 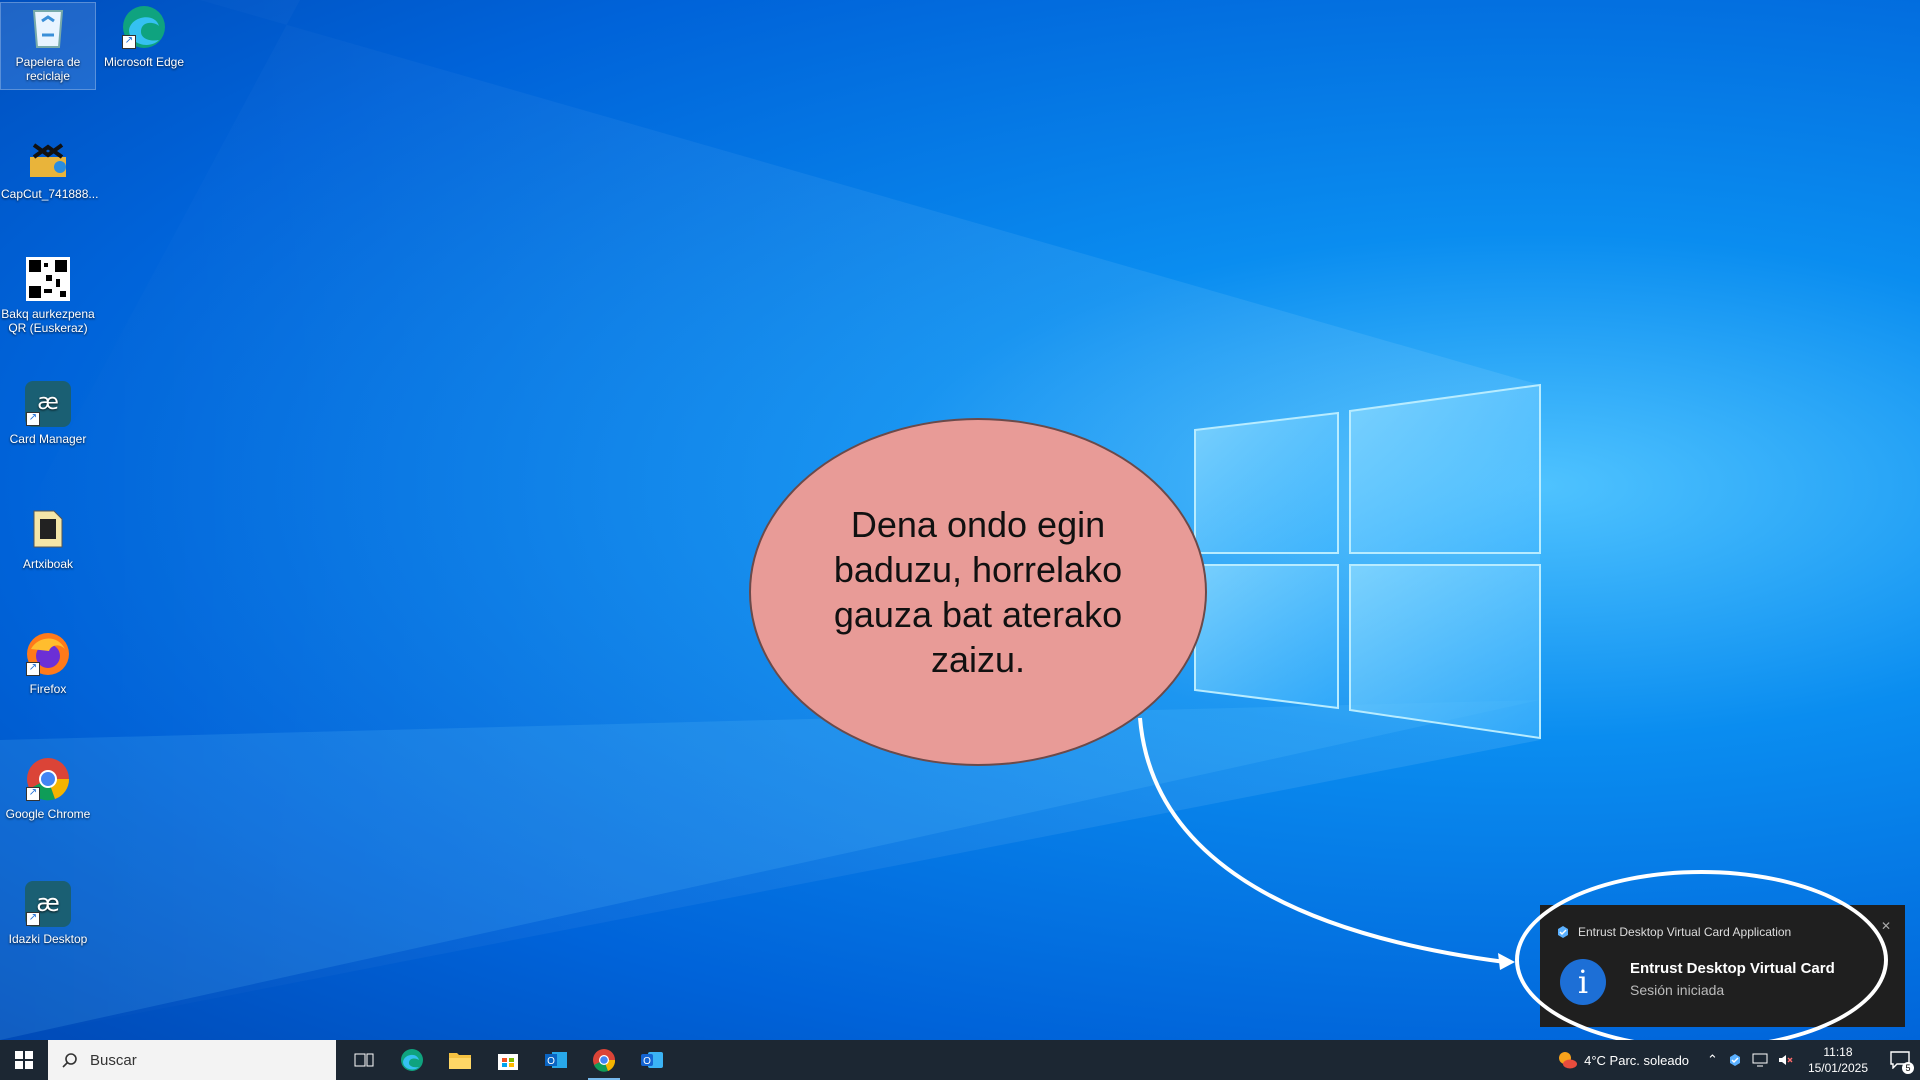 I want to click on outlook-icon: O, so click(x=556, y=1060).